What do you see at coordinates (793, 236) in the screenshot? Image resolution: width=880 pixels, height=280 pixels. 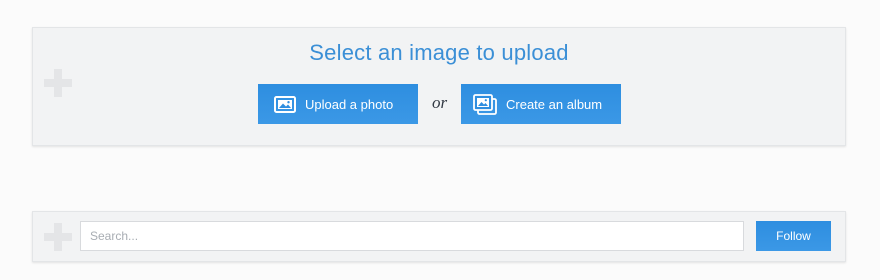 I see `follow-button: Follow` at bounding box center [793, 236].